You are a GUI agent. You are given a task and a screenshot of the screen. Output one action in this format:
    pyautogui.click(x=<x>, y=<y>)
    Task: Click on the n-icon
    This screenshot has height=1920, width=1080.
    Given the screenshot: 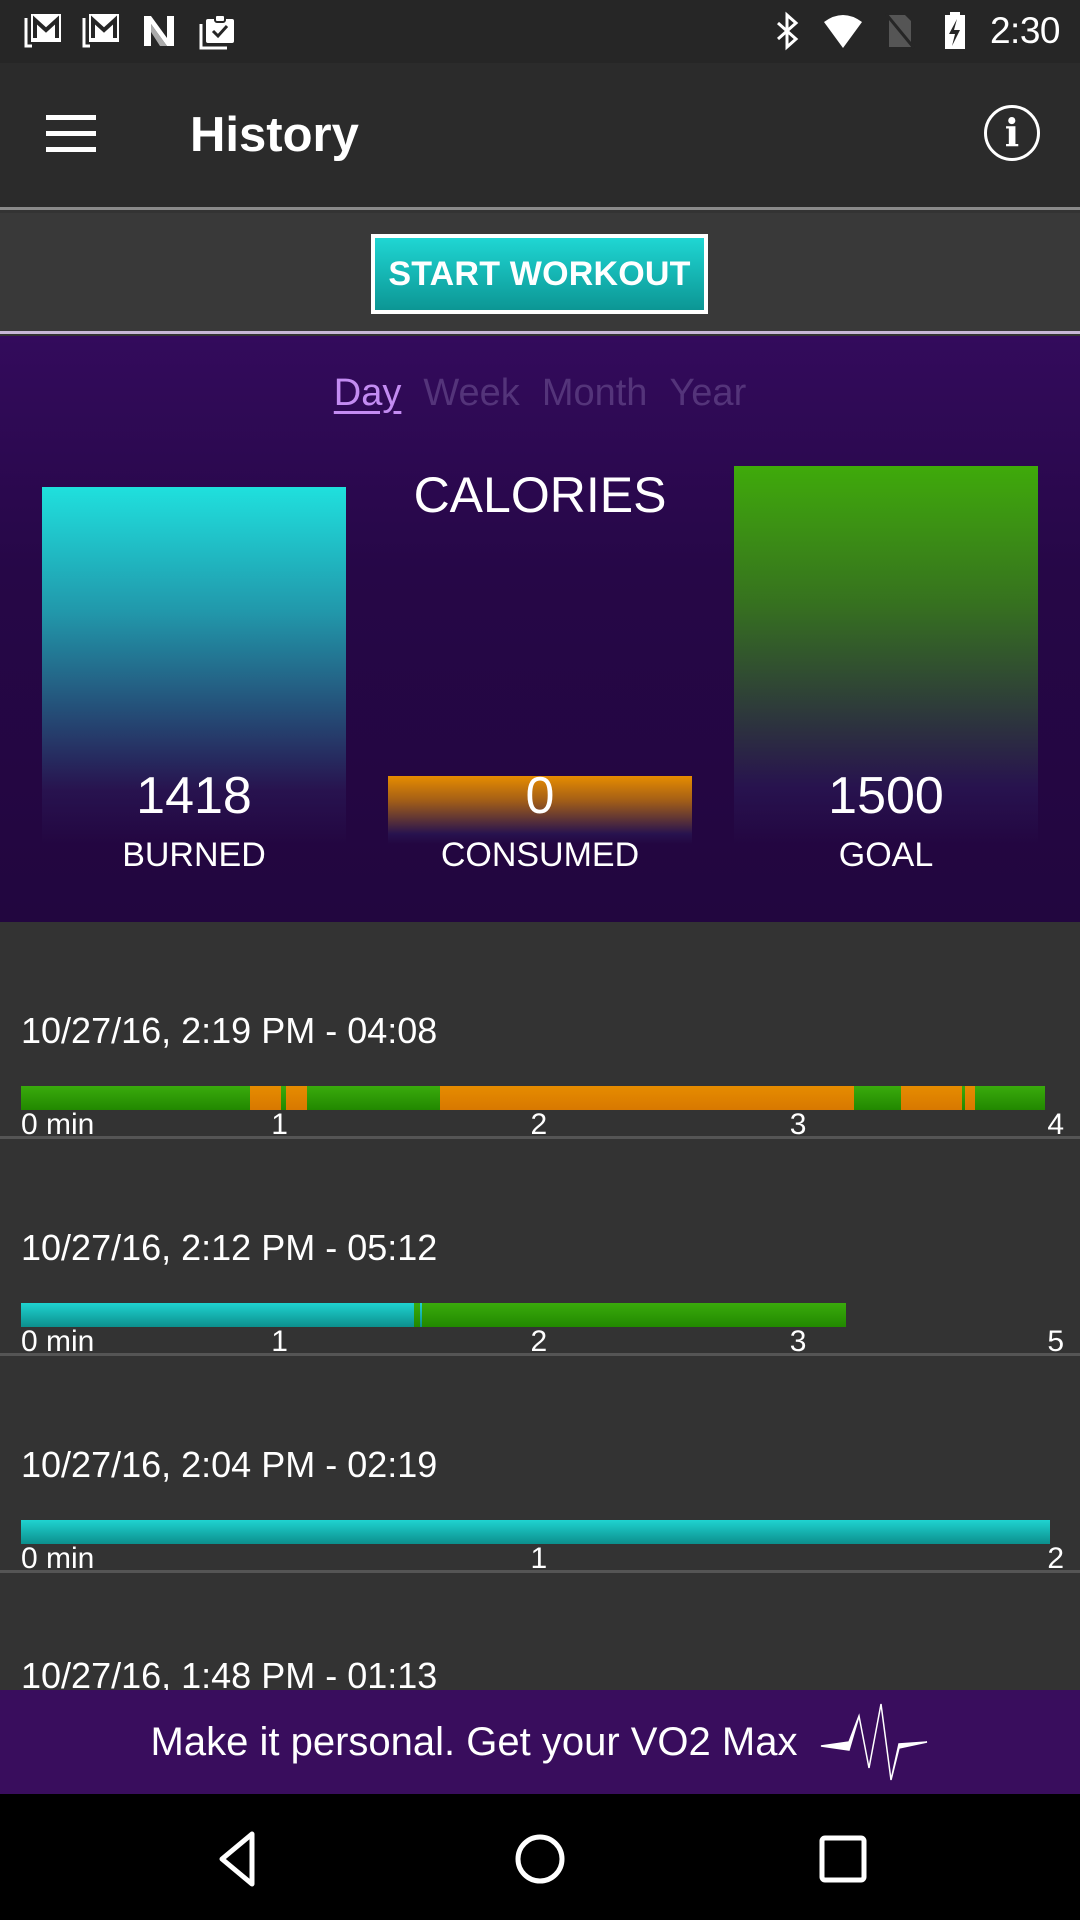 What is the action you would take?
    pyautogui.click(x=159, y=31)
    